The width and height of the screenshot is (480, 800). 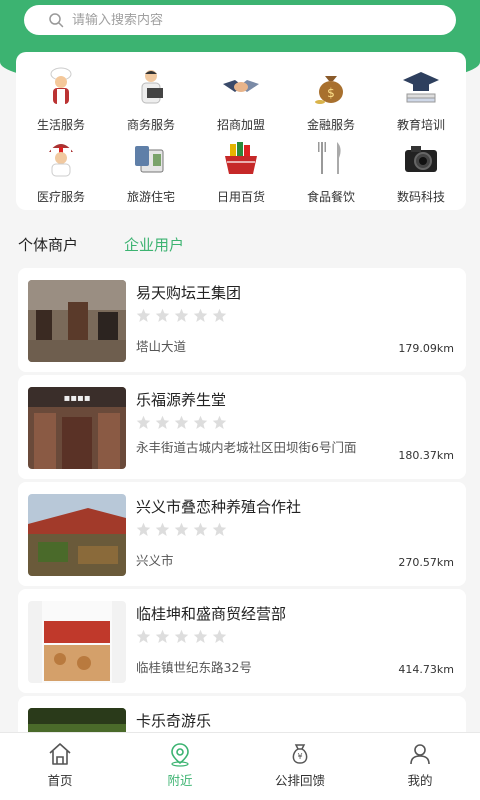 What do you see at coordinates (242, 641) in the screenshot?
I see `list-item: 临桂坤和盛商贸经营部 临桂镇世纪东路32号 414.73km` at bounding box center [242, 641].